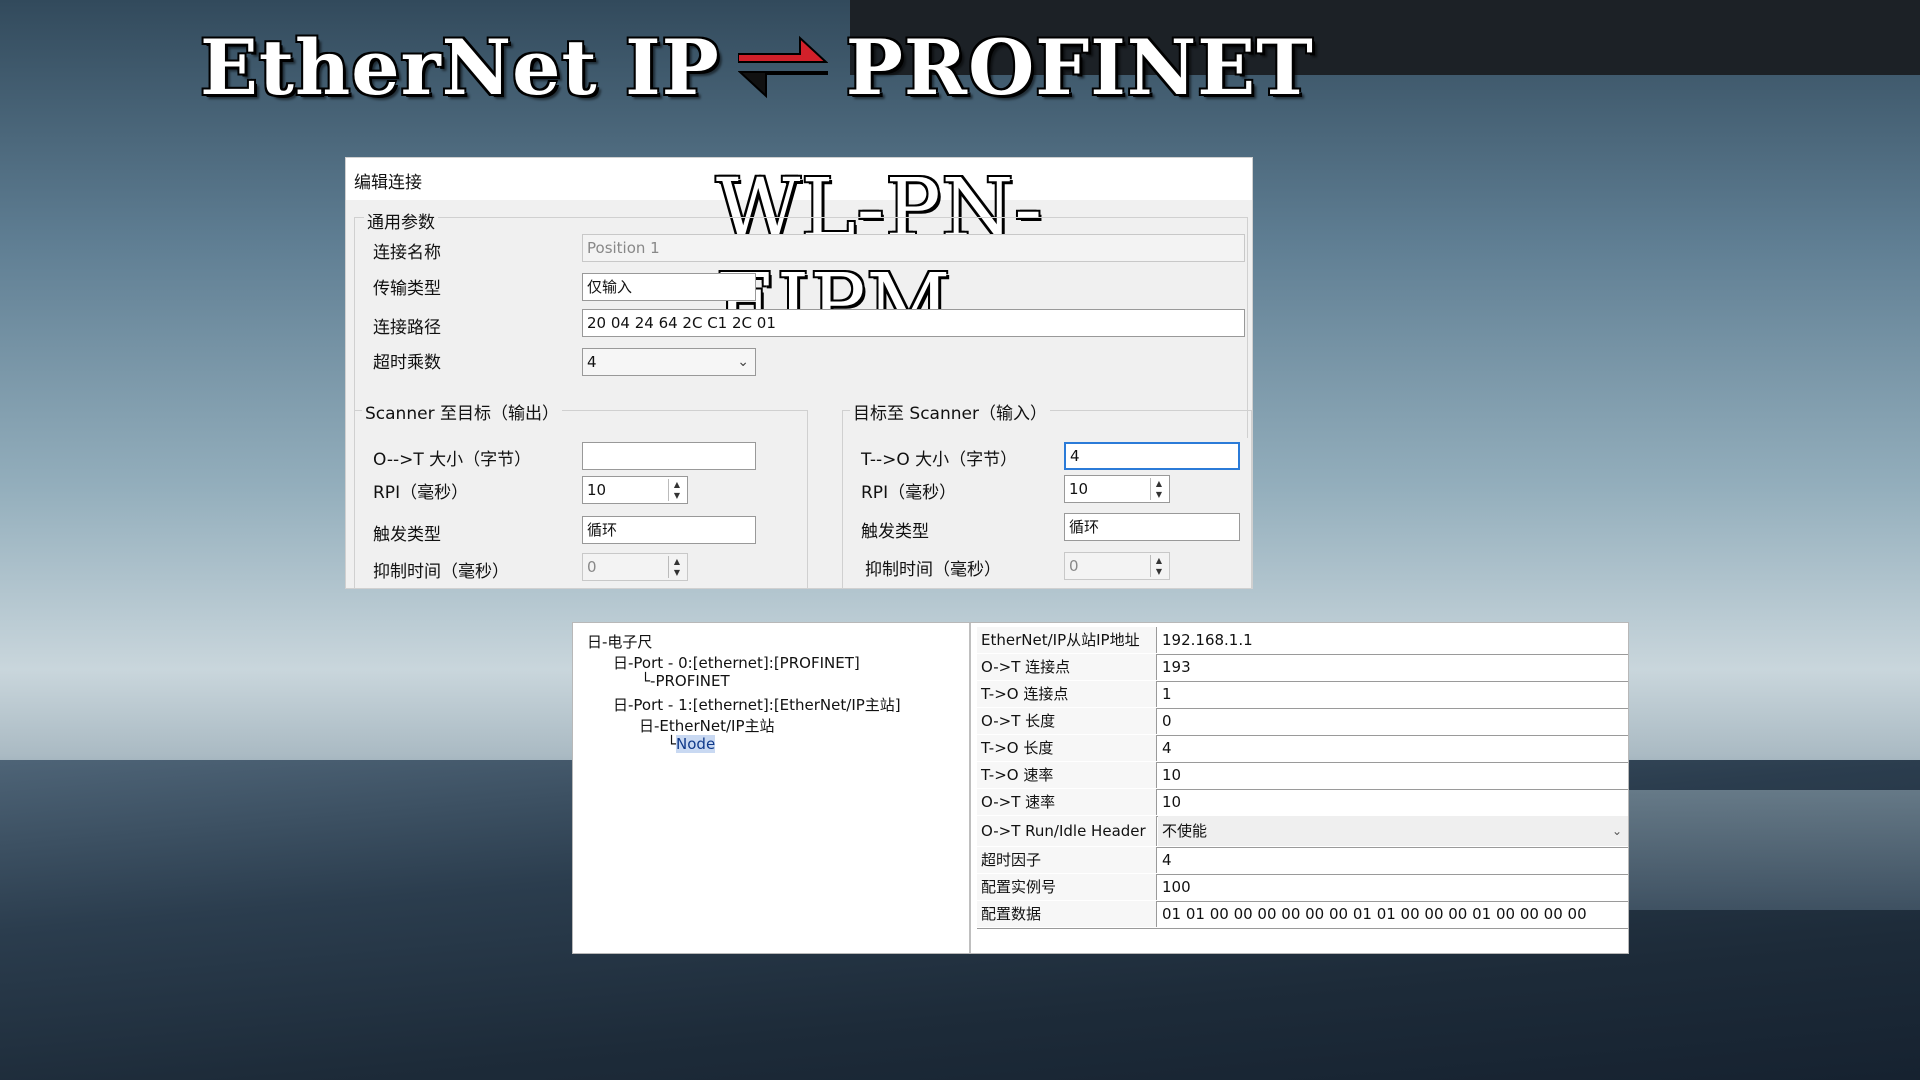 This screenshot has width=1920, height=1080. I want to click on prop-value: 0, so click(1393, 721).